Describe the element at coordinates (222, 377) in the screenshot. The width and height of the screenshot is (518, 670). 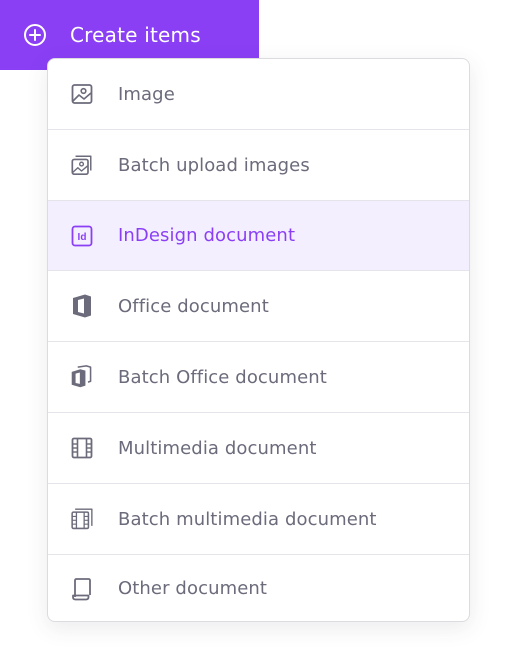
I see `menu-item-label: Batch Office document` at that location.